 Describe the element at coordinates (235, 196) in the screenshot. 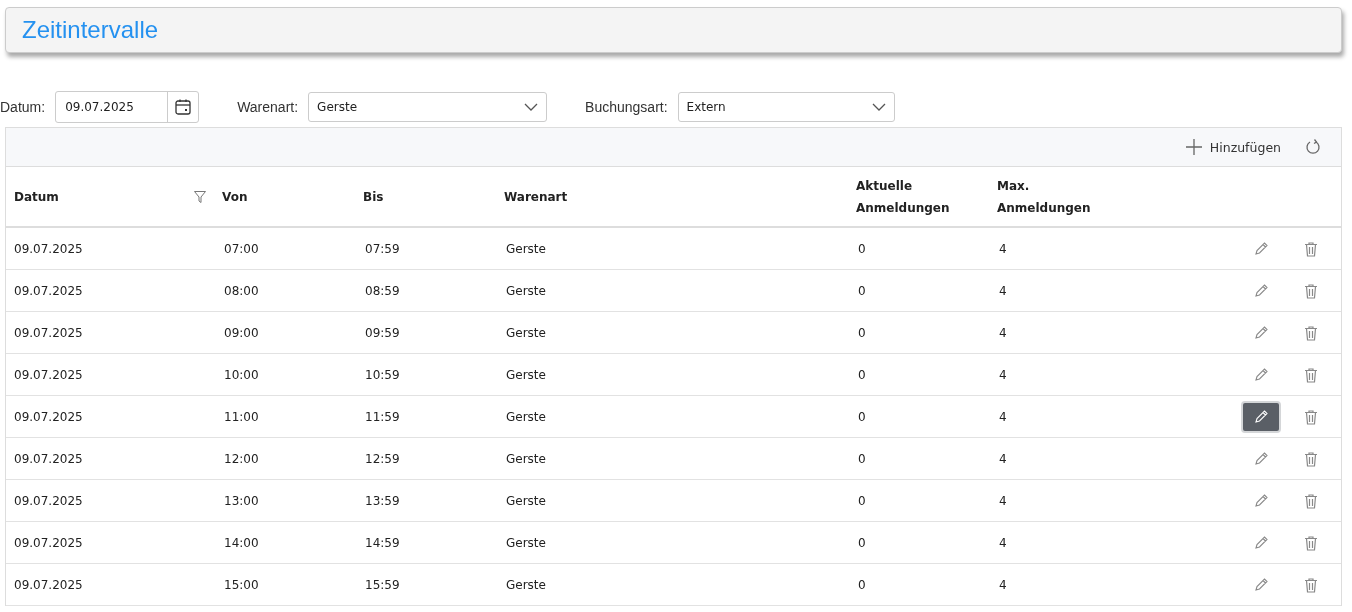

I see `column-header: Von` at that location.